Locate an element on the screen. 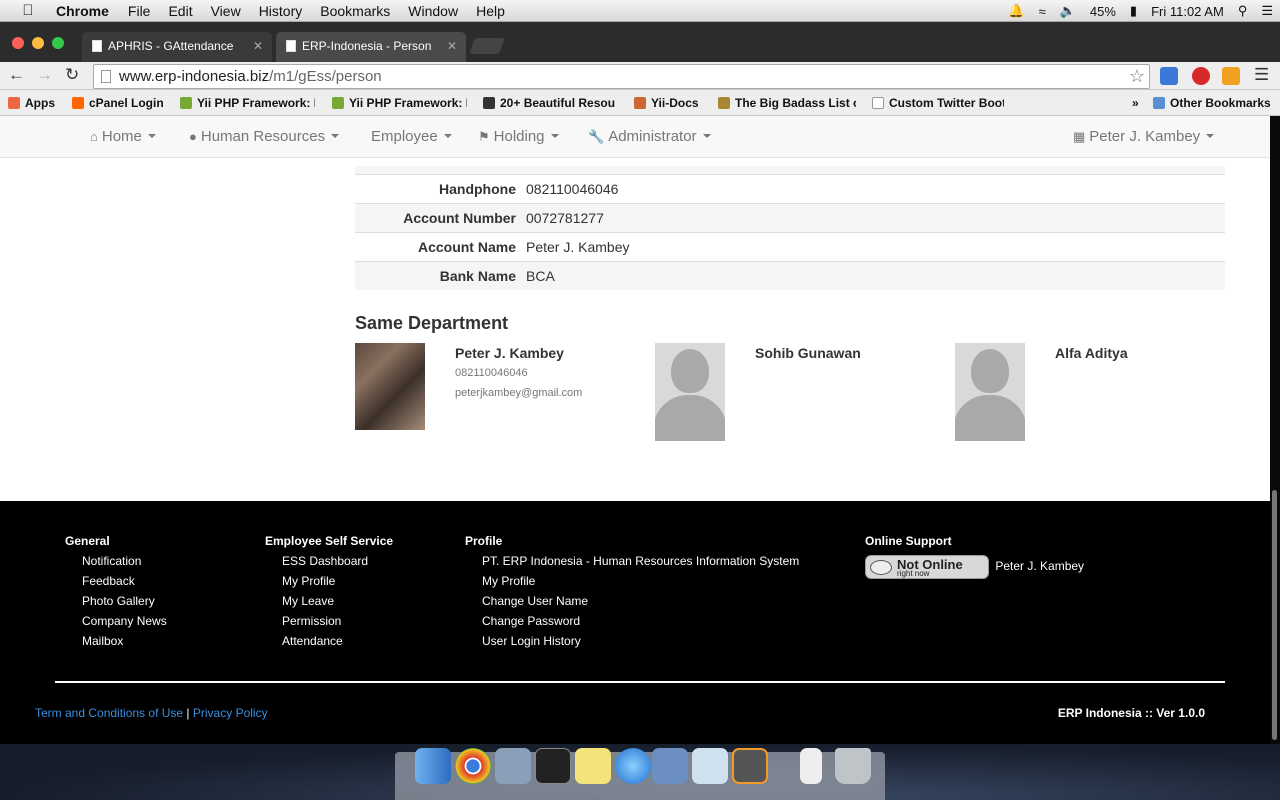 The image size is (1280, 800). footer-link-photo-gallery: Photo Gallery is located at coordinates (116, 605).